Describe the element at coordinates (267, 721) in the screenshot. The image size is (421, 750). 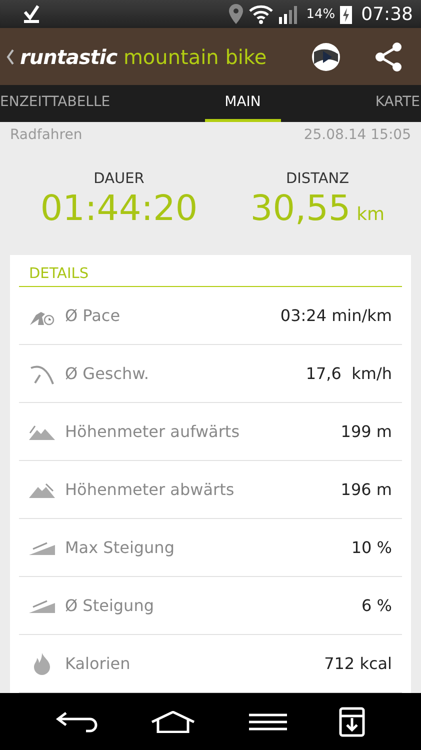
I see `menu-icon` at that location.